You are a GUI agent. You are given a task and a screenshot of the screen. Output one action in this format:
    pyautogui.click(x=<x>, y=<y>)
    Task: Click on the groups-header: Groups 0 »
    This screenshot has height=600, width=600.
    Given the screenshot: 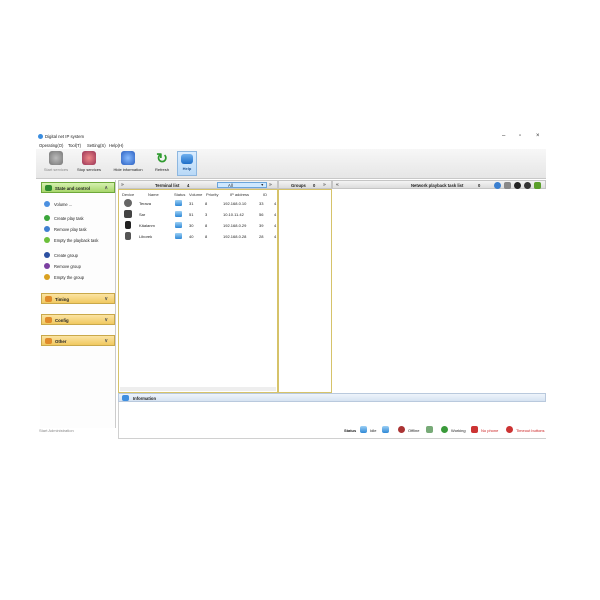 What is the action you would take?
    pyautogui.click(x=305, y=184)
    